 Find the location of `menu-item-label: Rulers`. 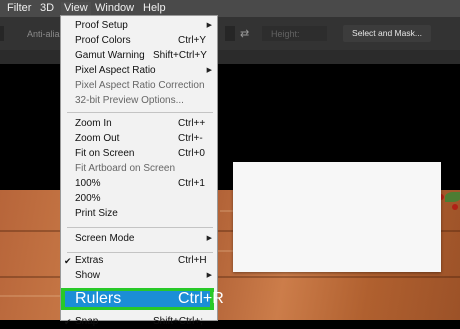

menu-item-label: Rulers is located at coordinates (98, 298).